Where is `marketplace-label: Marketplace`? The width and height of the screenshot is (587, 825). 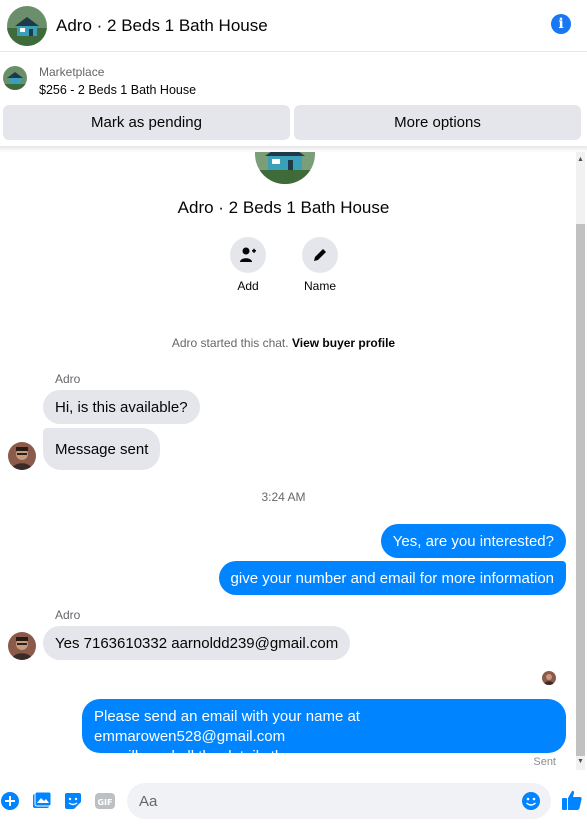 marketplace-label: Marketplace is located at coordinates (72, 72).